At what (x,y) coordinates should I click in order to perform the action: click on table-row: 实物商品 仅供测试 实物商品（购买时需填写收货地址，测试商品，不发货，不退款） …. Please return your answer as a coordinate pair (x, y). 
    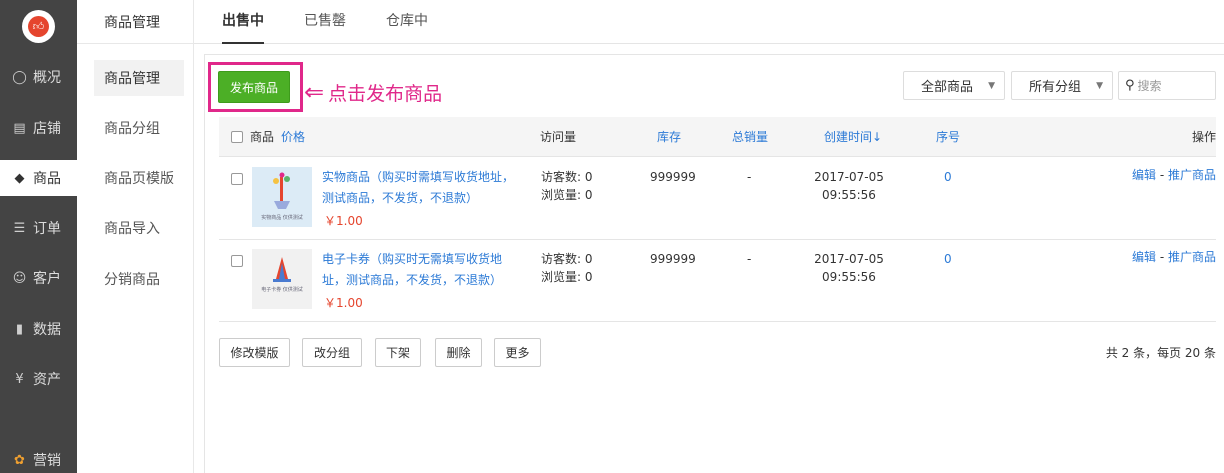
    Looking at the image, I should click on (717, 199).